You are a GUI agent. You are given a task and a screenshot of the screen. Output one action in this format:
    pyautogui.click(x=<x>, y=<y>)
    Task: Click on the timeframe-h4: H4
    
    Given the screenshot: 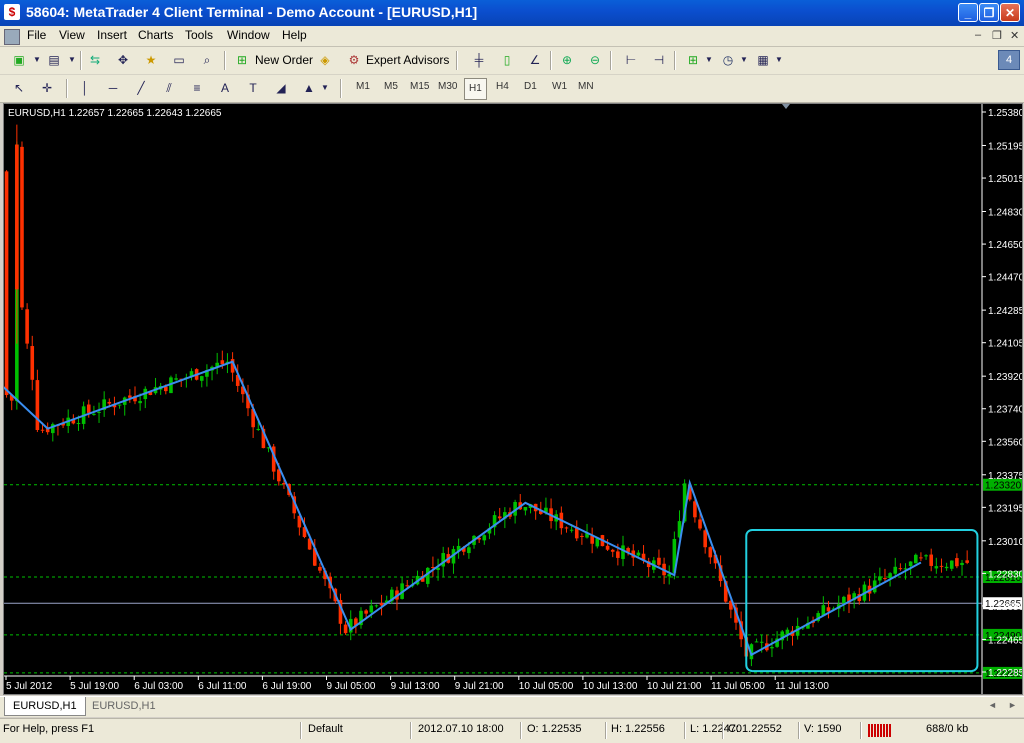 What is the action you would take?
    pyautogui.click(x=502, y=86)
    